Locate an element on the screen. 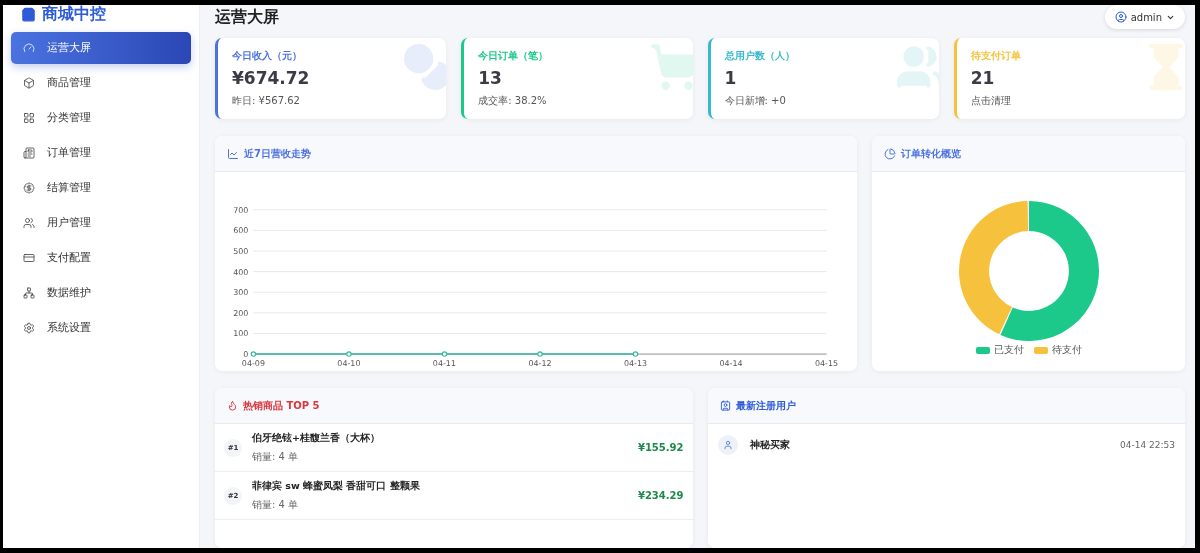  stat-label: 今日订单（笔） is located at coordinates (513, 56).